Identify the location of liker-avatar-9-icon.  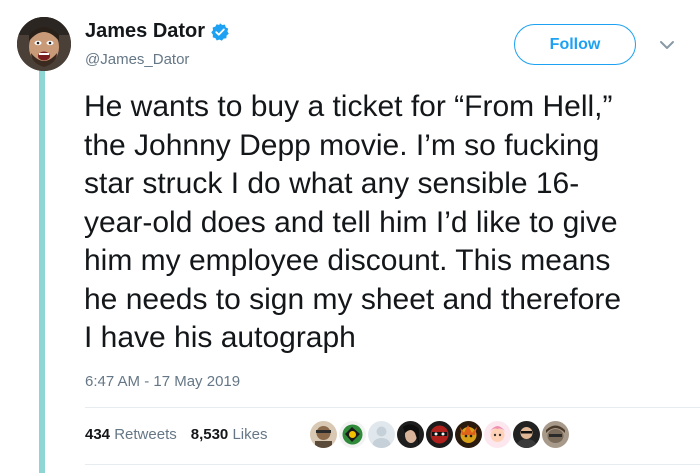
(555, 434).